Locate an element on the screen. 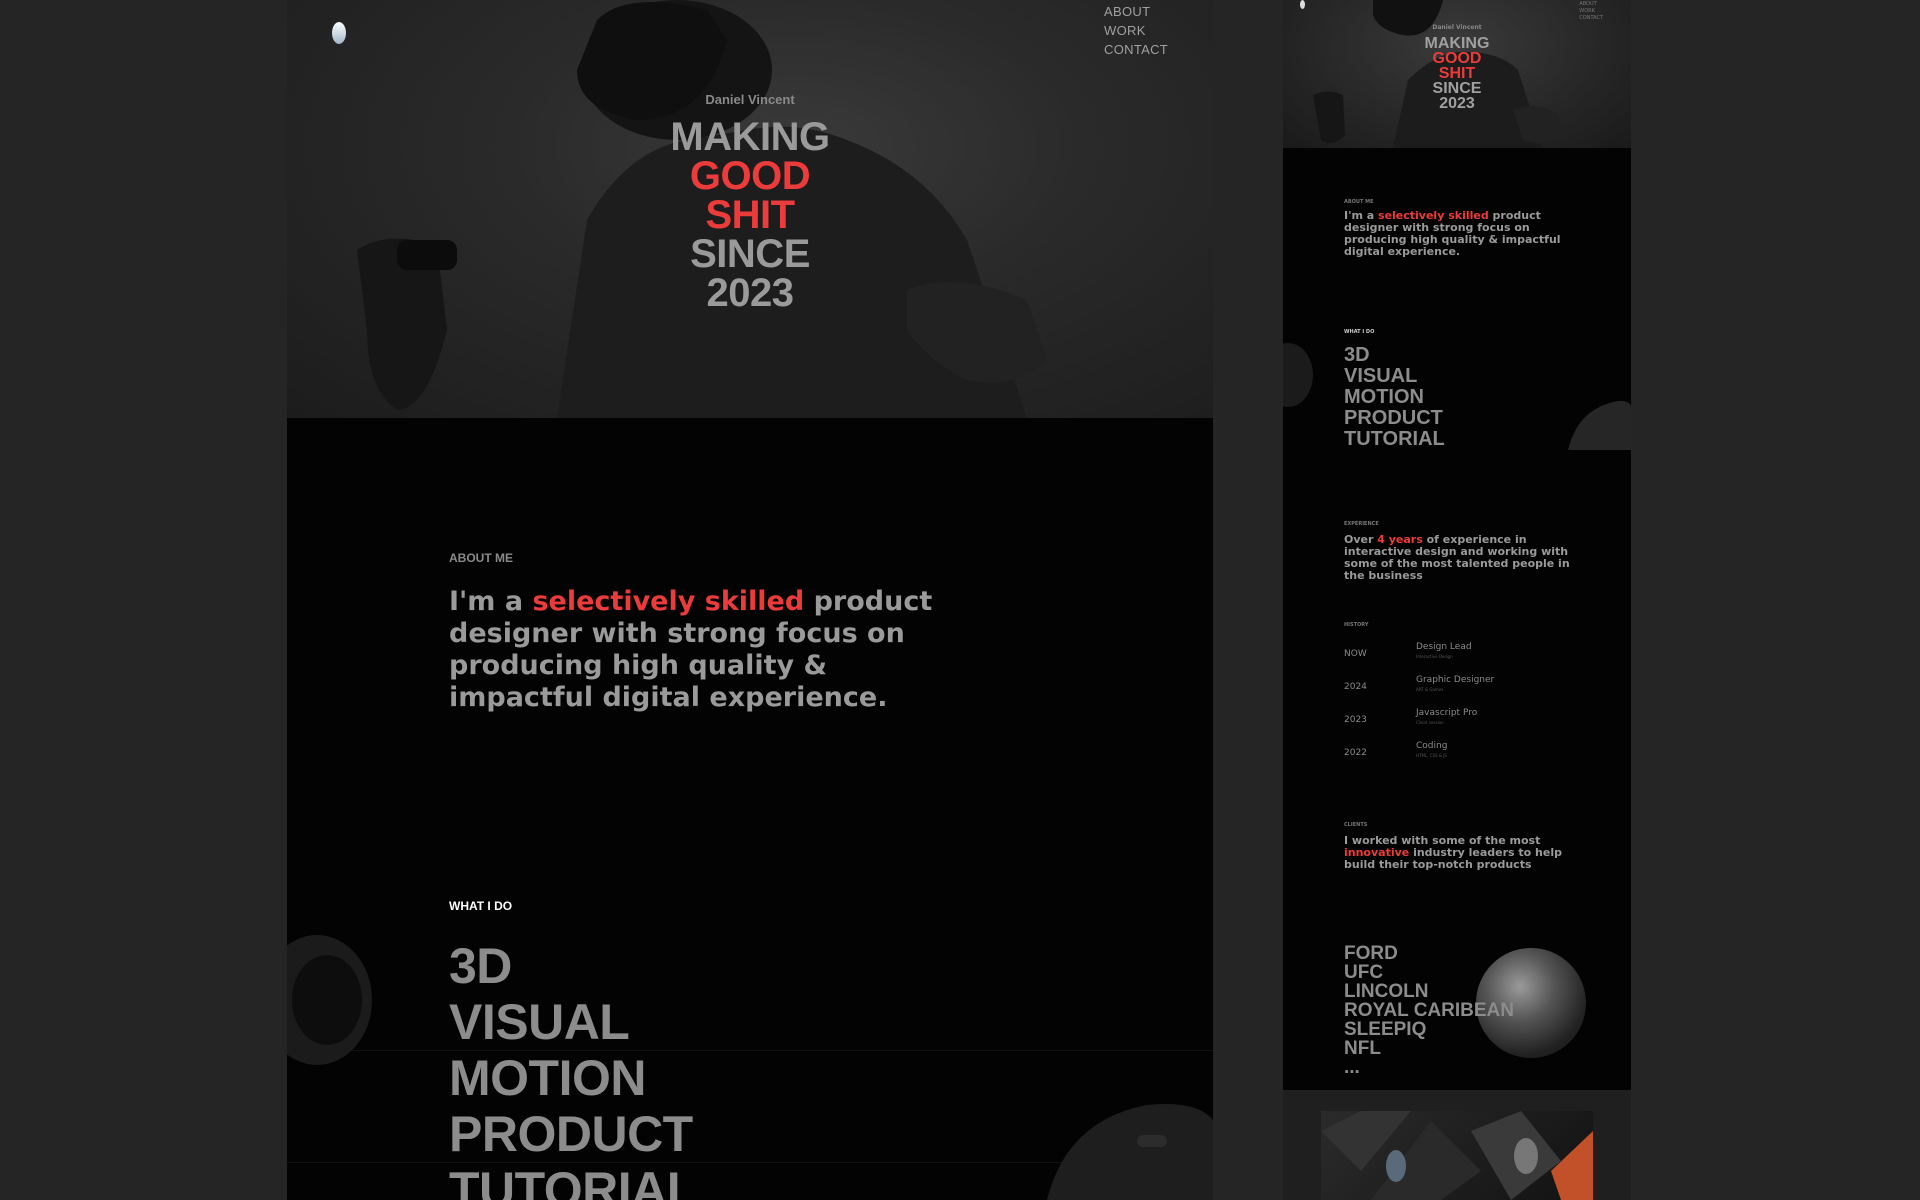 This screenshot has height=1200, width=1920. divider is located at coordinates (750, 1050).